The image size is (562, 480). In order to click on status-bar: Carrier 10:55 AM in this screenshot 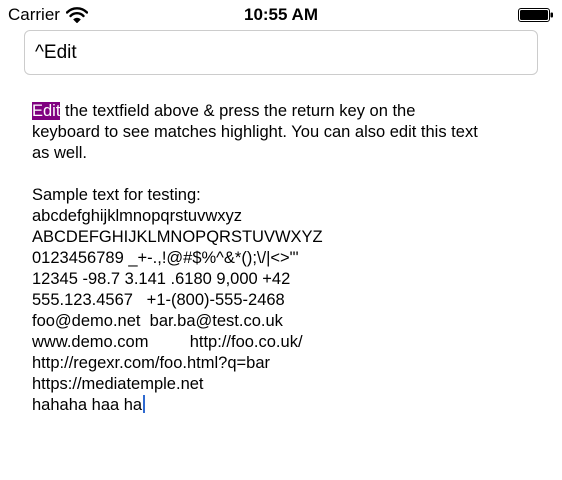, I will do `click(281, 15)`.